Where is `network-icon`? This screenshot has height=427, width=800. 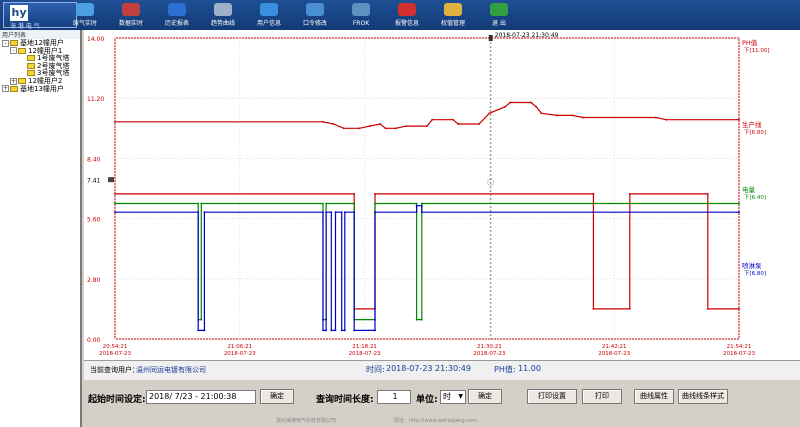 network-icon is located at coordinates (361, 9).